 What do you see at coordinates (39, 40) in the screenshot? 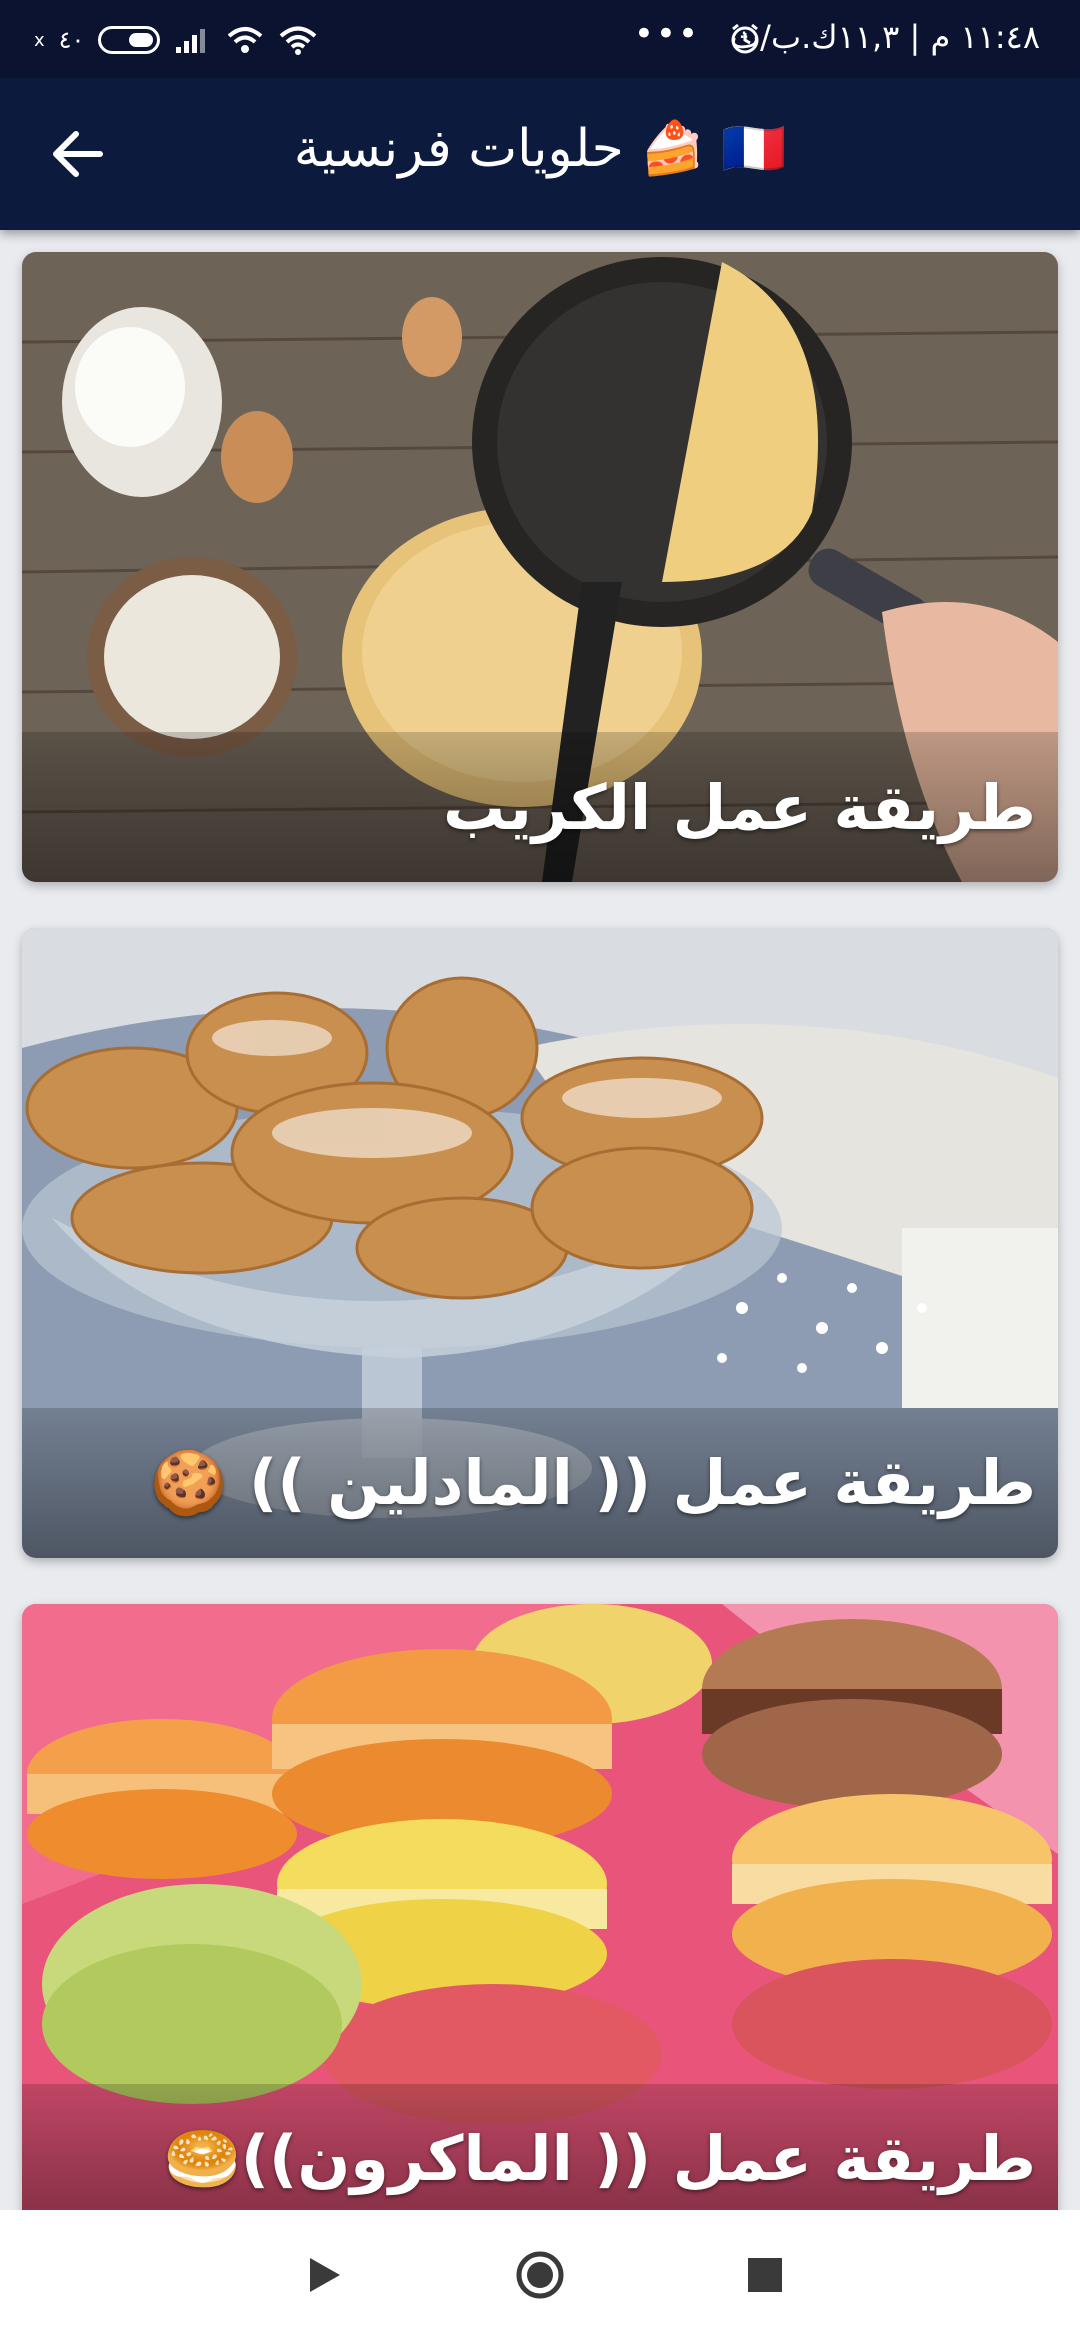
I see `status-small-indicator: x` at bounding box center [39, 40].